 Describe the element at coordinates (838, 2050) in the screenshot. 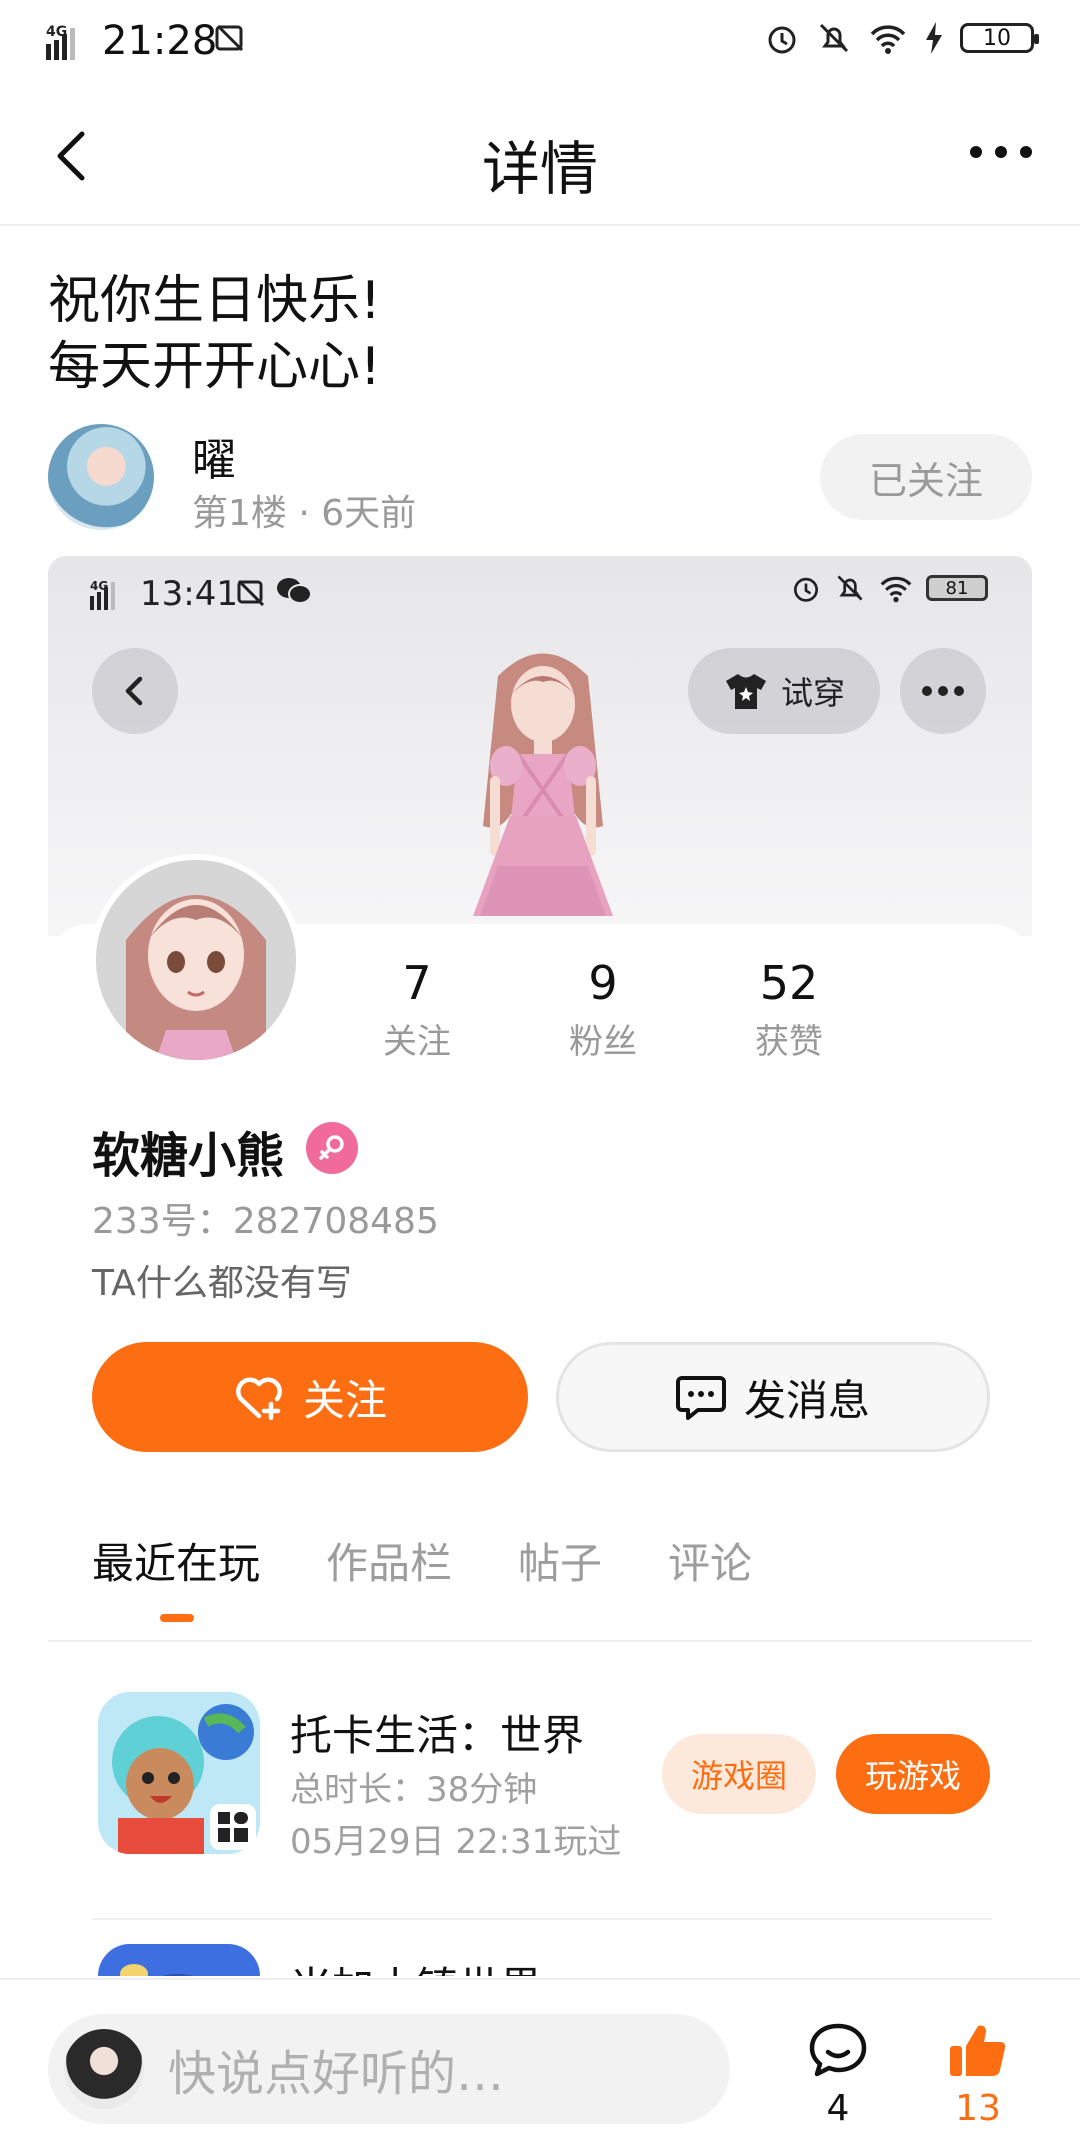

I see `comment-icon` at that location.